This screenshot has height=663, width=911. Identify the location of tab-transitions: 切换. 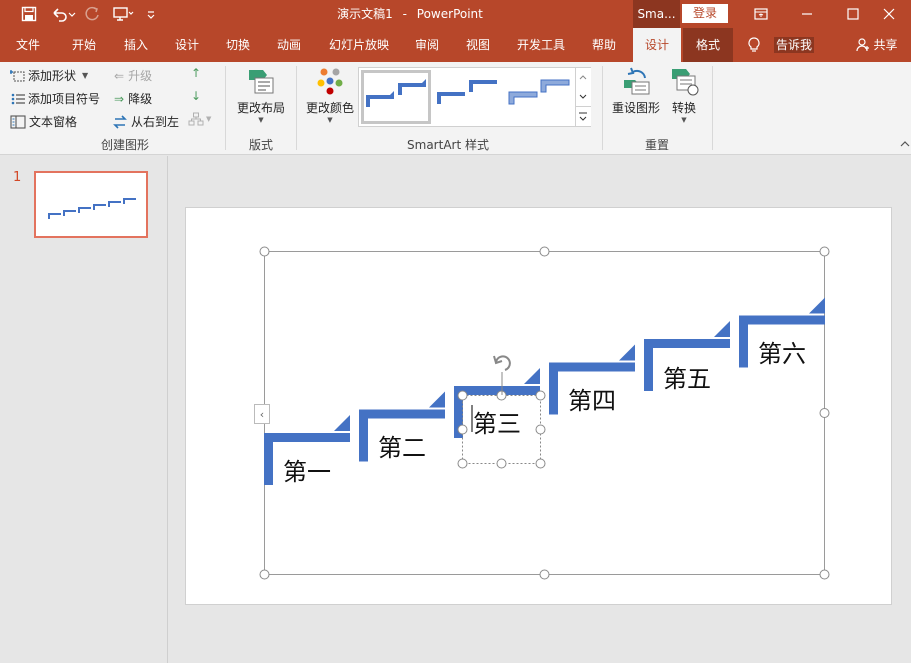
(238, 45).